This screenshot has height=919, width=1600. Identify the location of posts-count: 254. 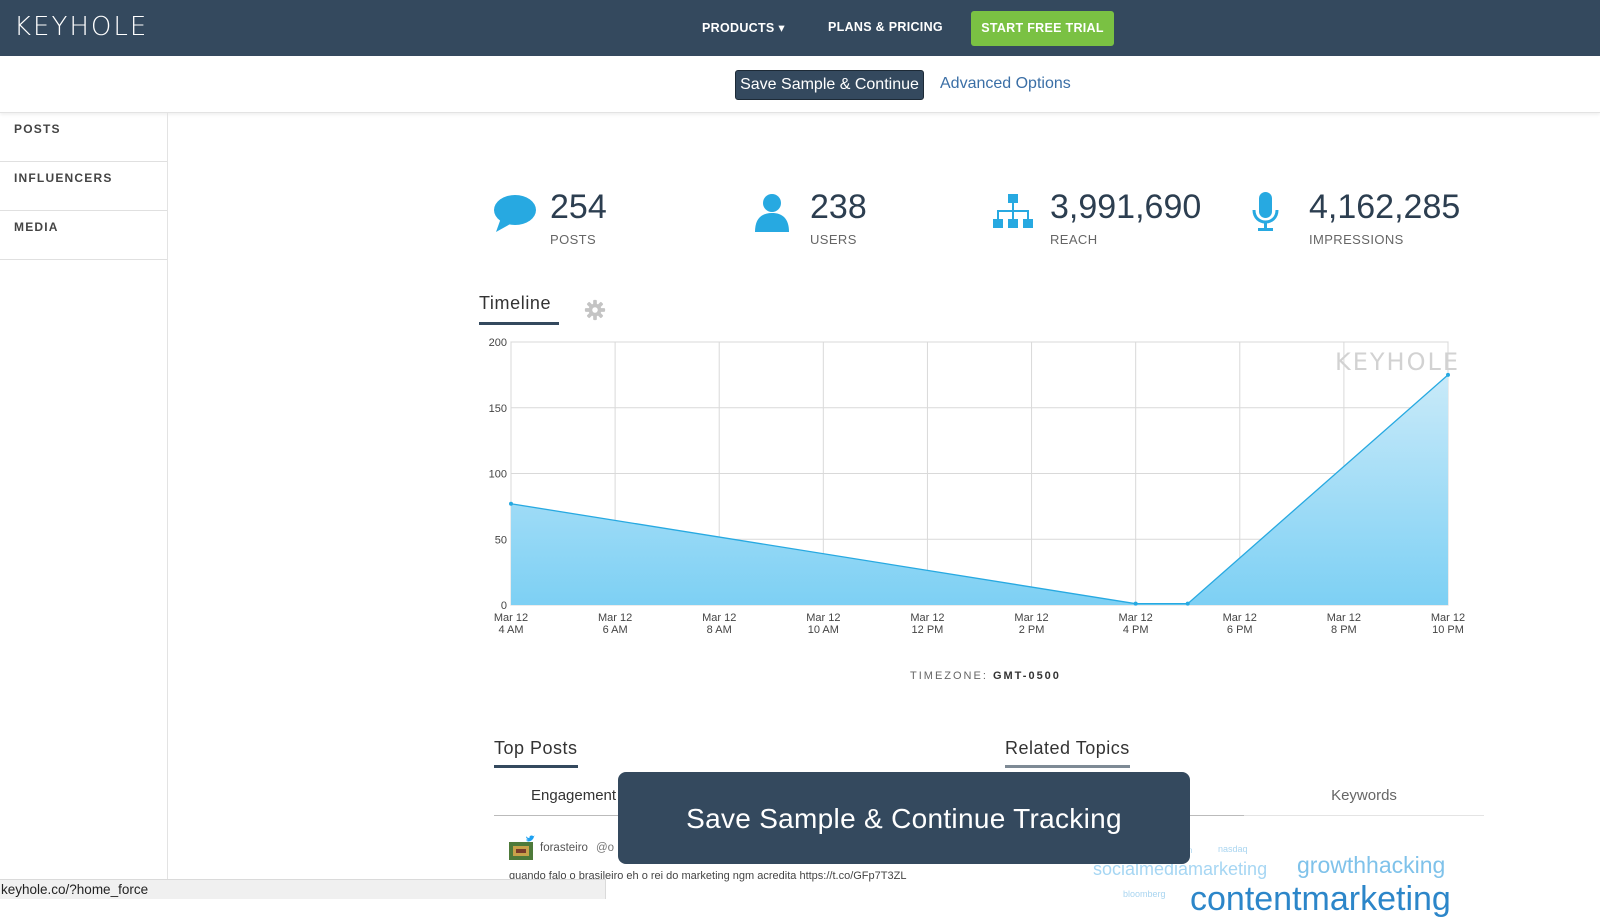
(578, 207).